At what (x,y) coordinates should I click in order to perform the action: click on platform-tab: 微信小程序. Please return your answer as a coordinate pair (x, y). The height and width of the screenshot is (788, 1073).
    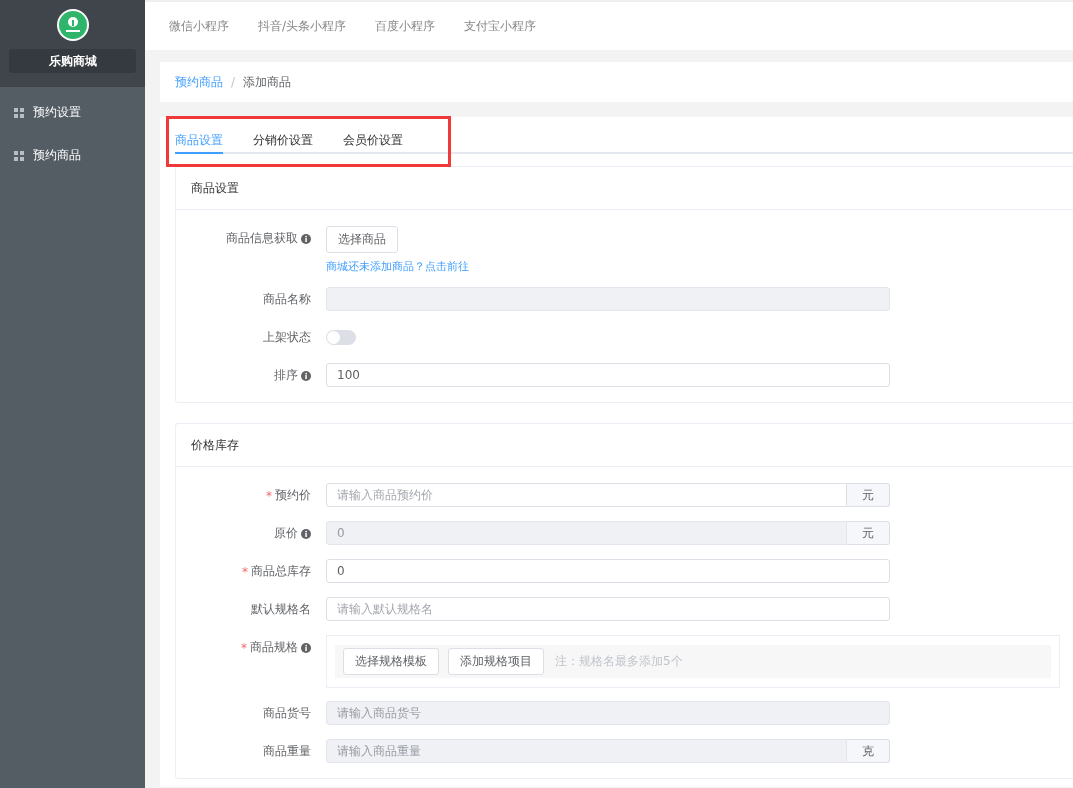
    Looking at the image, I should click on (199, 26).